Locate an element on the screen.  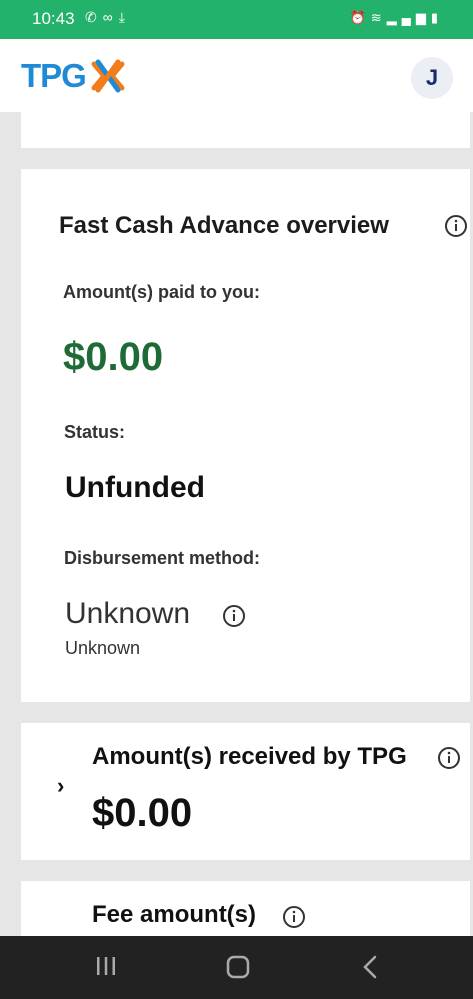
tpg-logo: TPG is located at coordinates (73, 76).